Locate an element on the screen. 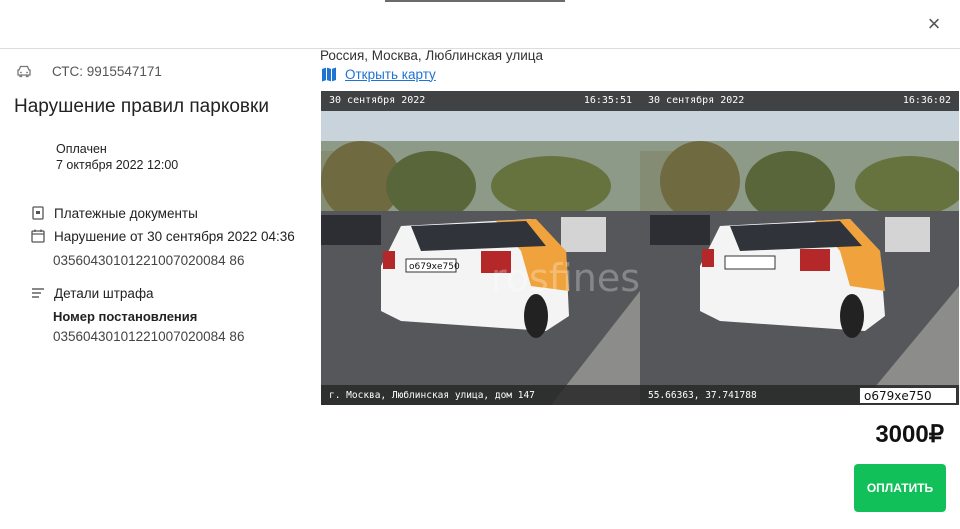 The height and width of the screenshot is (529, 960). payment-documents-label: Платежные документы is located at coordinates (126, 213).